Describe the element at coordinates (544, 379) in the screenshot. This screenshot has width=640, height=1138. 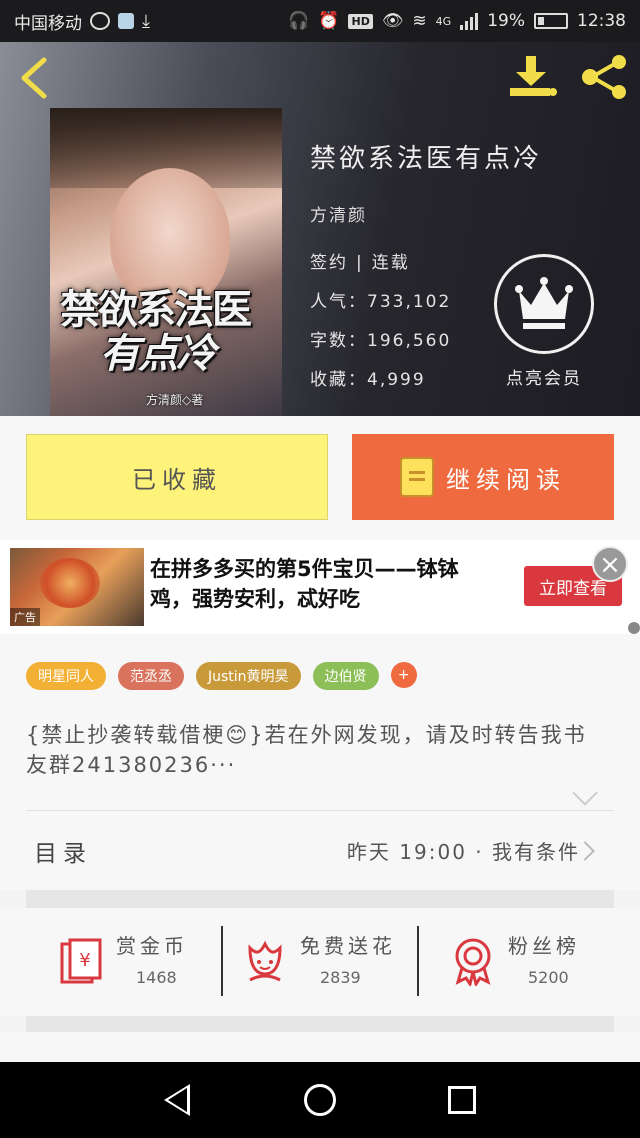
I see `vip-label: 点亮会员` at that location.